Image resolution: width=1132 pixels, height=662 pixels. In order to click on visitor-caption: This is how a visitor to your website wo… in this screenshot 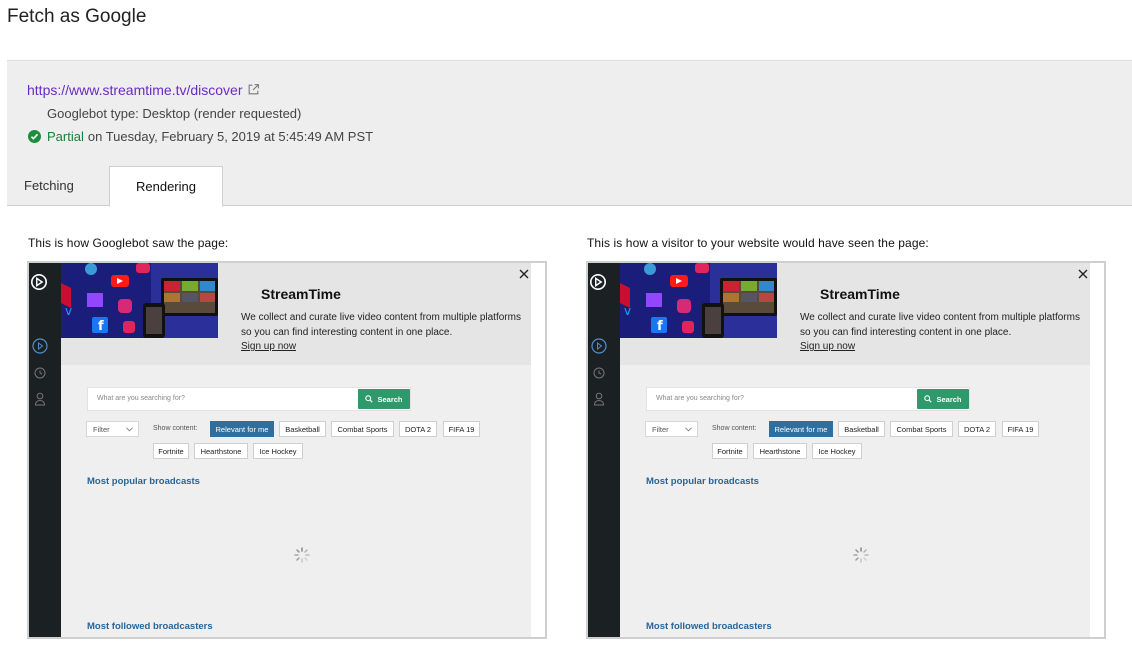, I will do `click(758, 243)`.